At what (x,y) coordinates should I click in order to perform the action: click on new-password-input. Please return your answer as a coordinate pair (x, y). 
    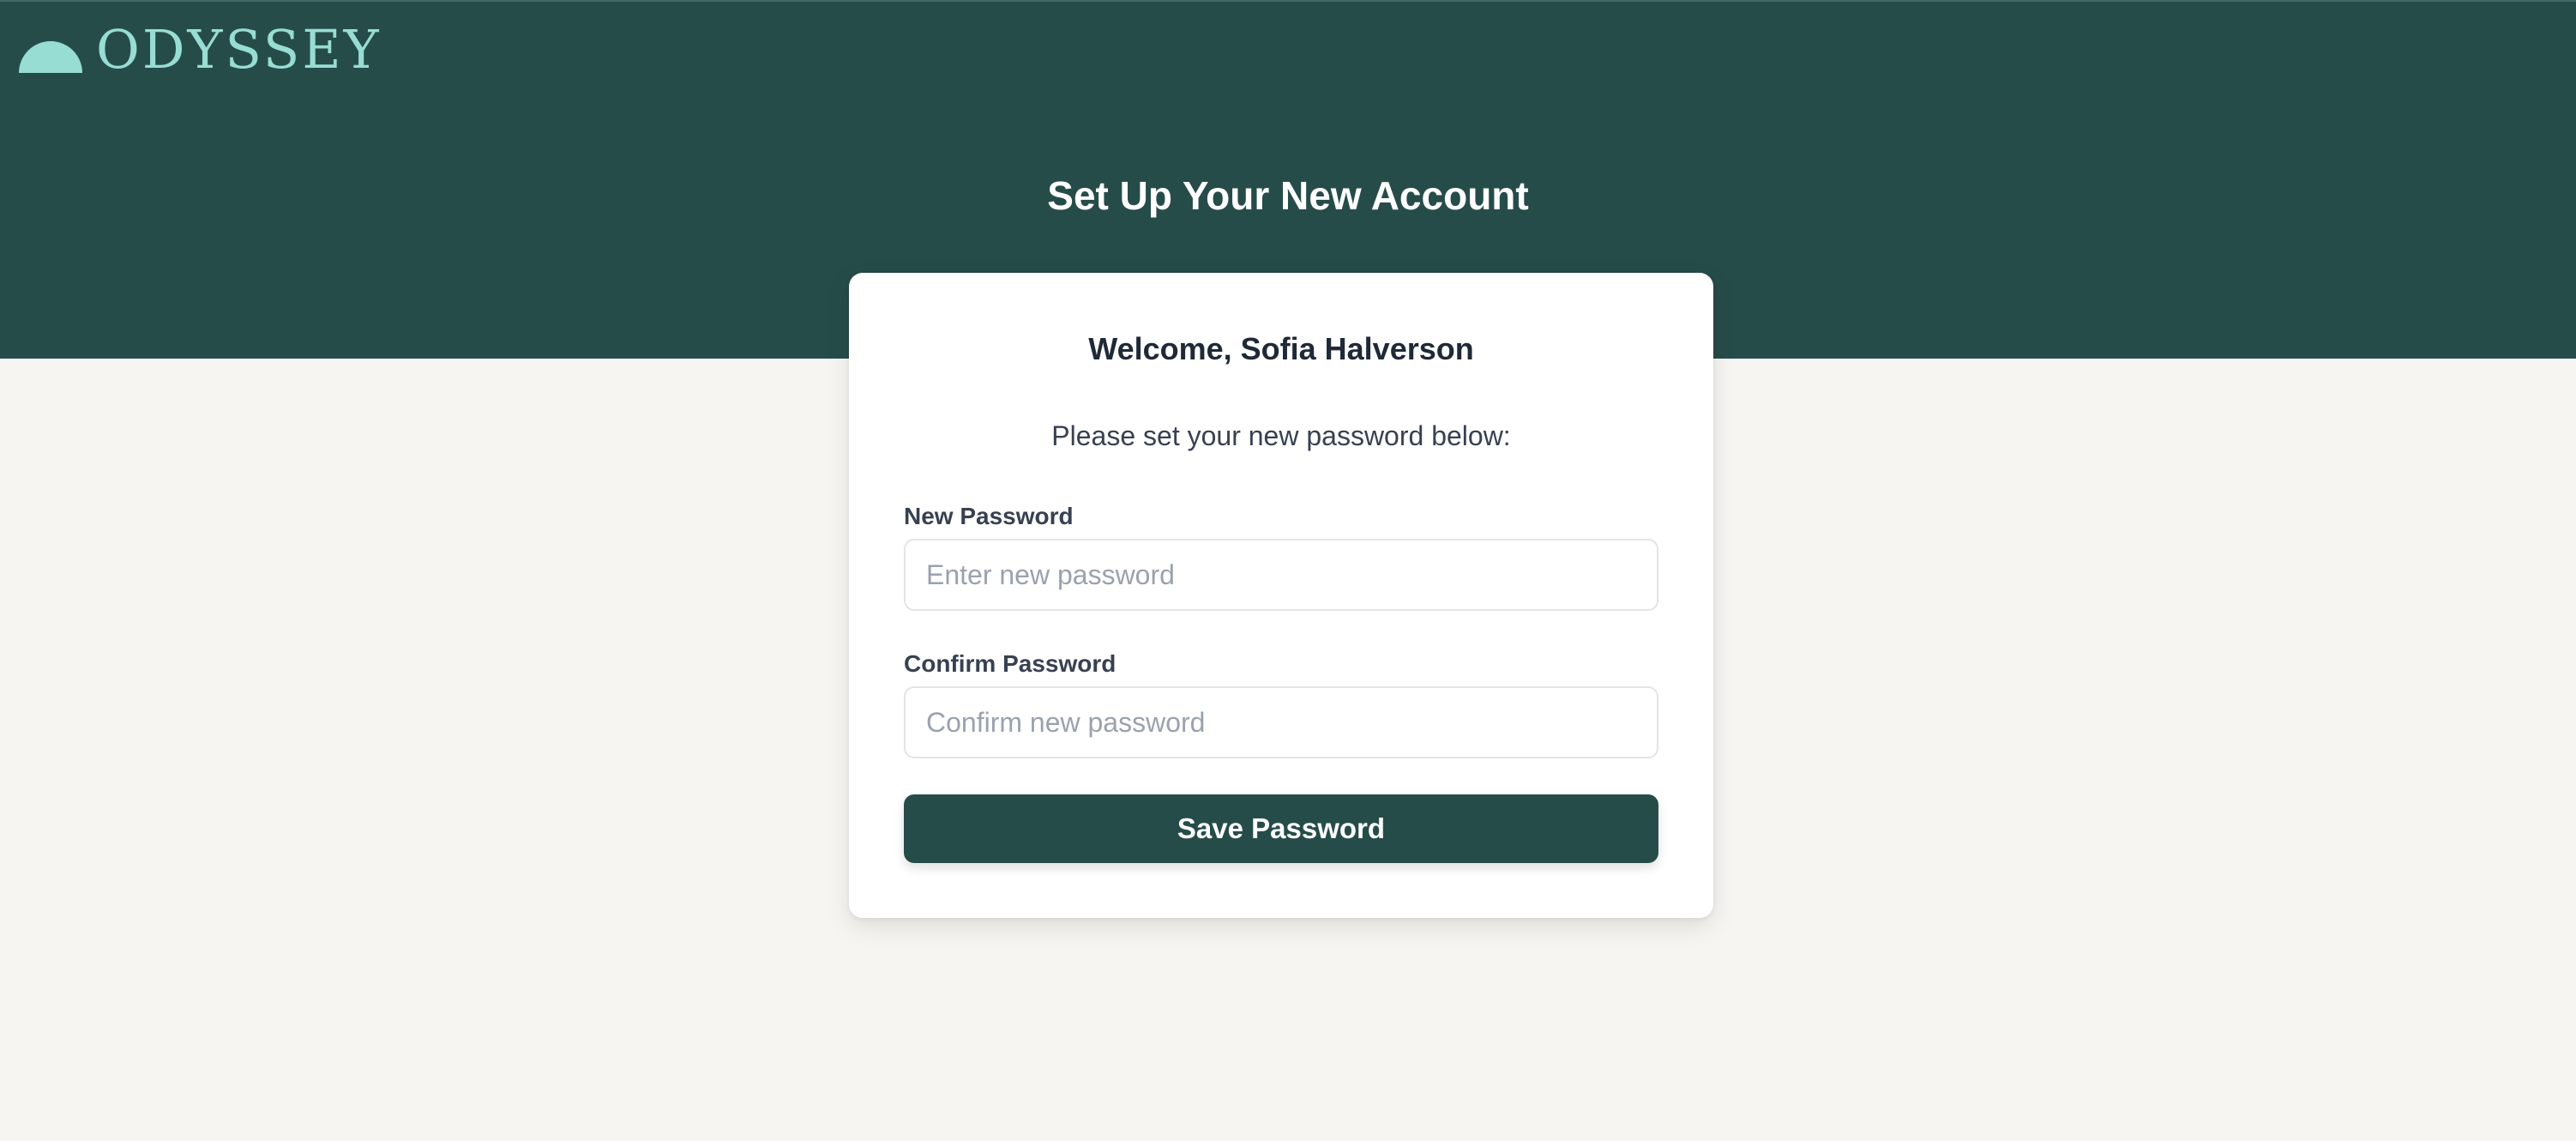
    Looking at the image, I should click on (1281, 575).